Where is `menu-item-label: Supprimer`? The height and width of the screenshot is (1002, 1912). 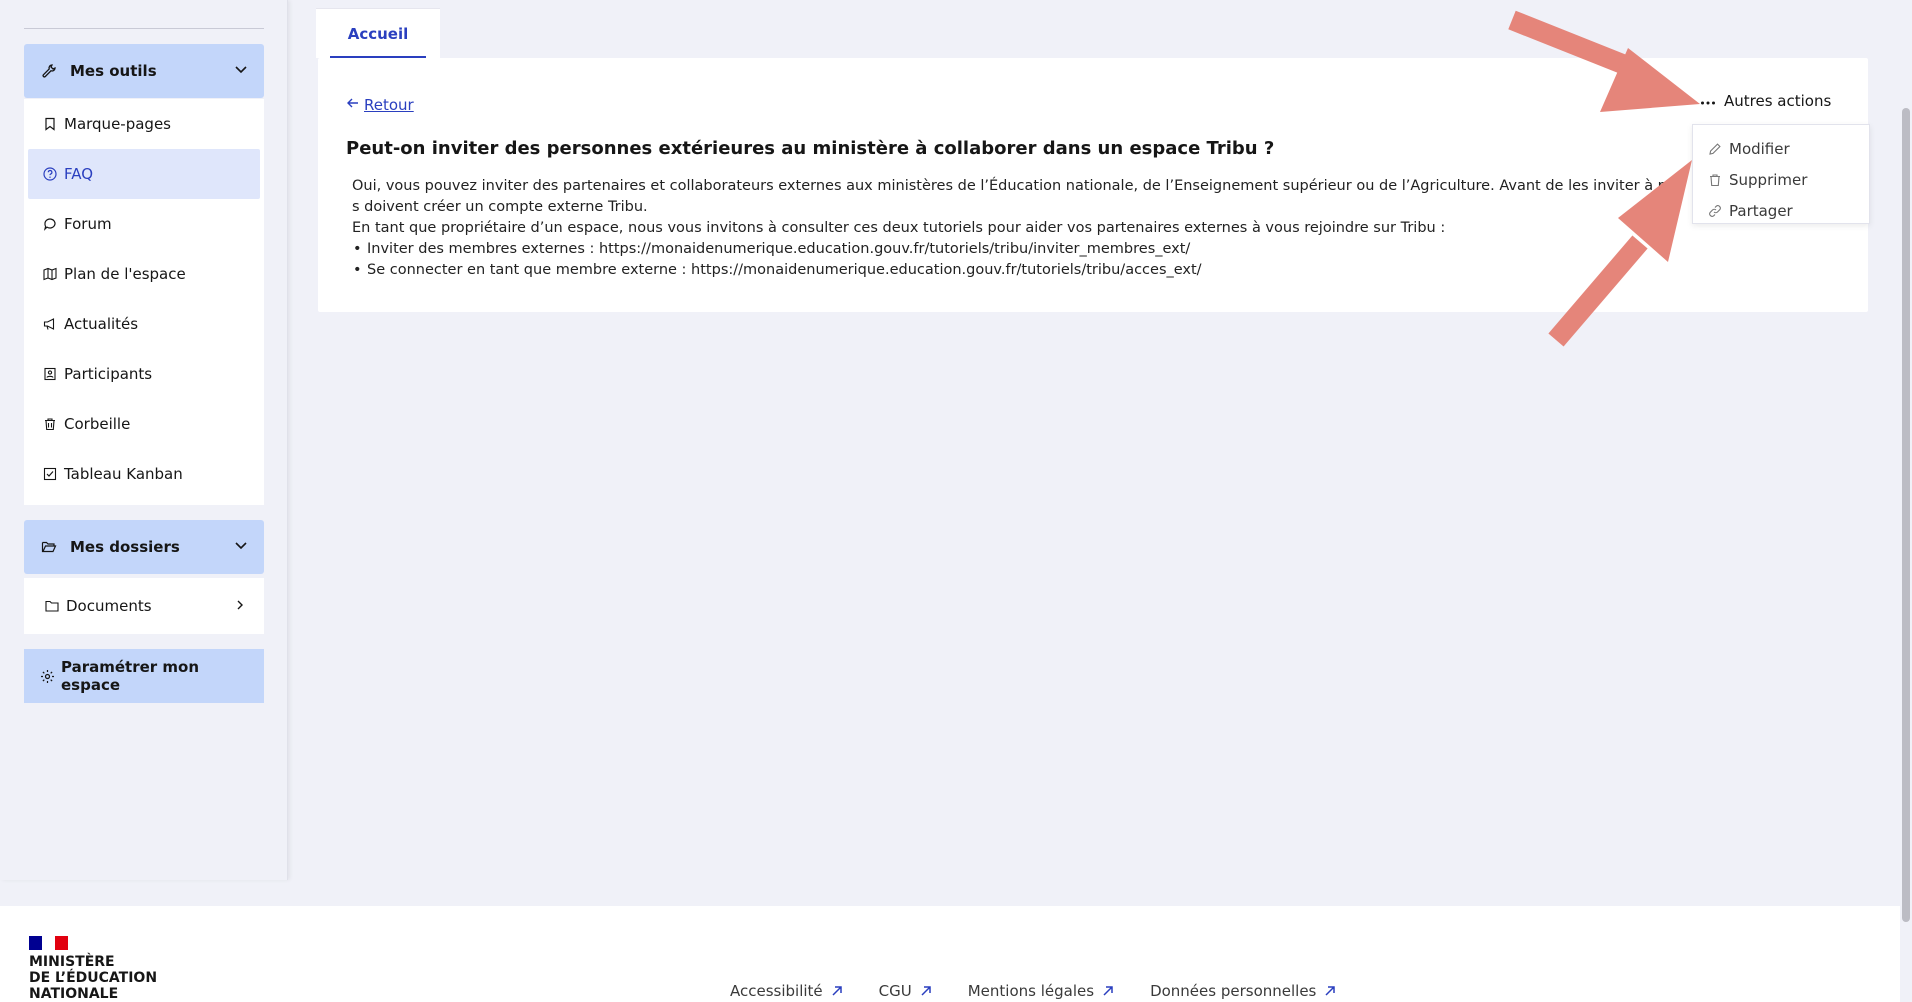
menu-item-label: Supprimer is located at coordinates (1768, 179).